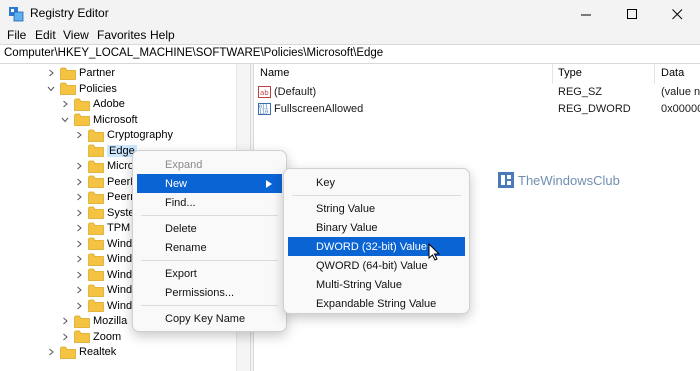 This screenshot has height=371, width=700. What do you see at coordinates (376, 208) in the screenshot?
I see `submenu-item-string-value: String Value` at bounding box center [376, 208].